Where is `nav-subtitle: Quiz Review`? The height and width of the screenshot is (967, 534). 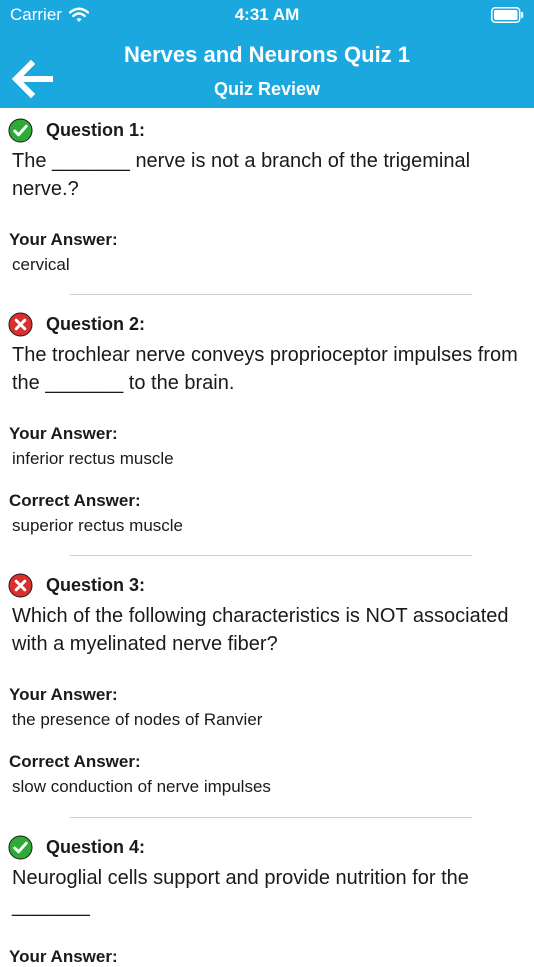
nav-subtitle: Quiz Review is located at coordinates (267, 89).